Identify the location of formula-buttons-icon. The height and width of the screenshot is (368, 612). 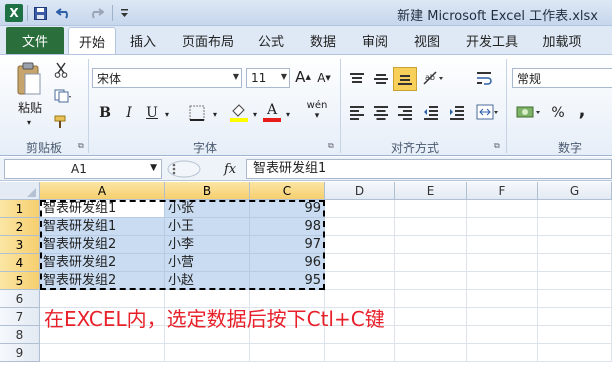
(187, 169).